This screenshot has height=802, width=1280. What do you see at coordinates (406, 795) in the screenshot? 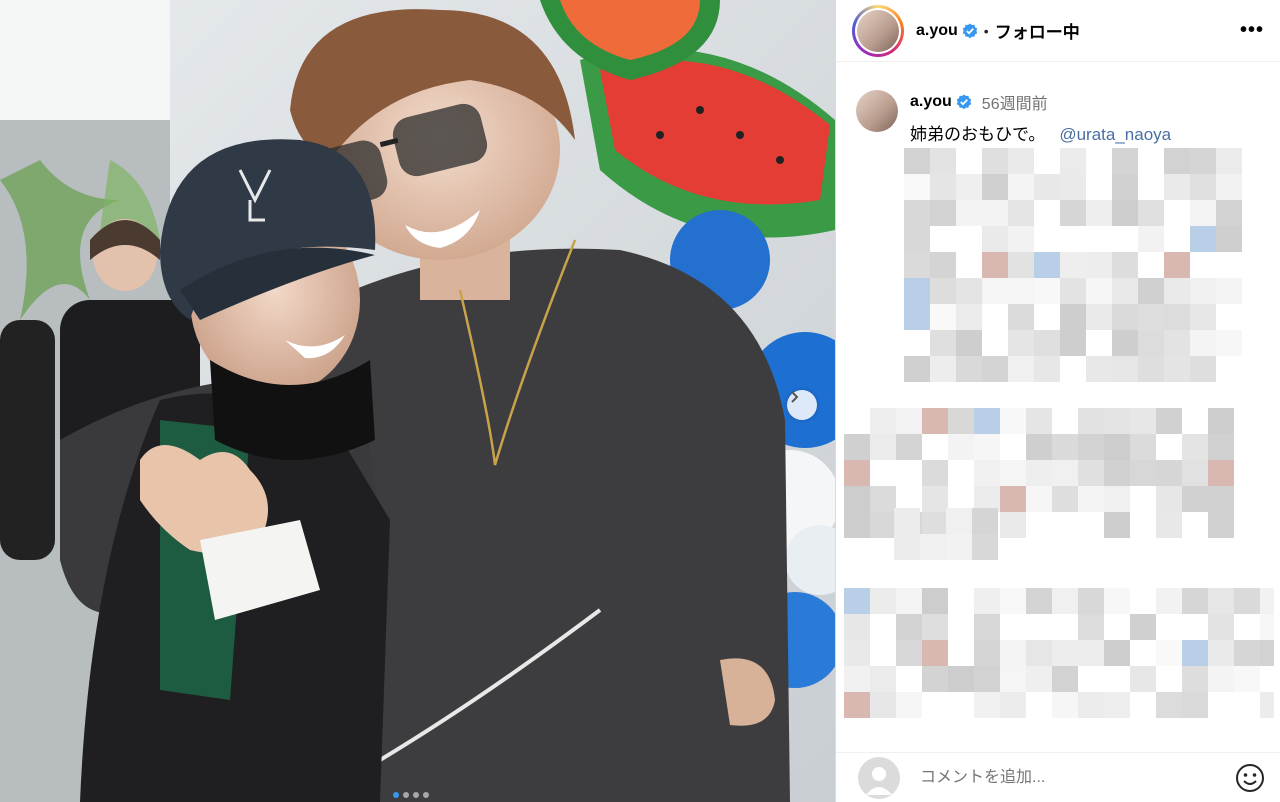
I see `carousel-dot` at bounding box center [406, 795].